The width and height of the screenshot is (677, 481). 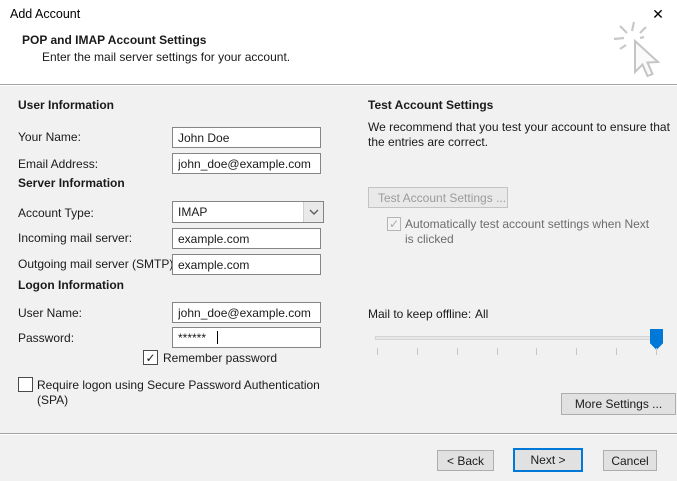 I want to click on account-type-select: IMAP, so click(x=248, y=212).